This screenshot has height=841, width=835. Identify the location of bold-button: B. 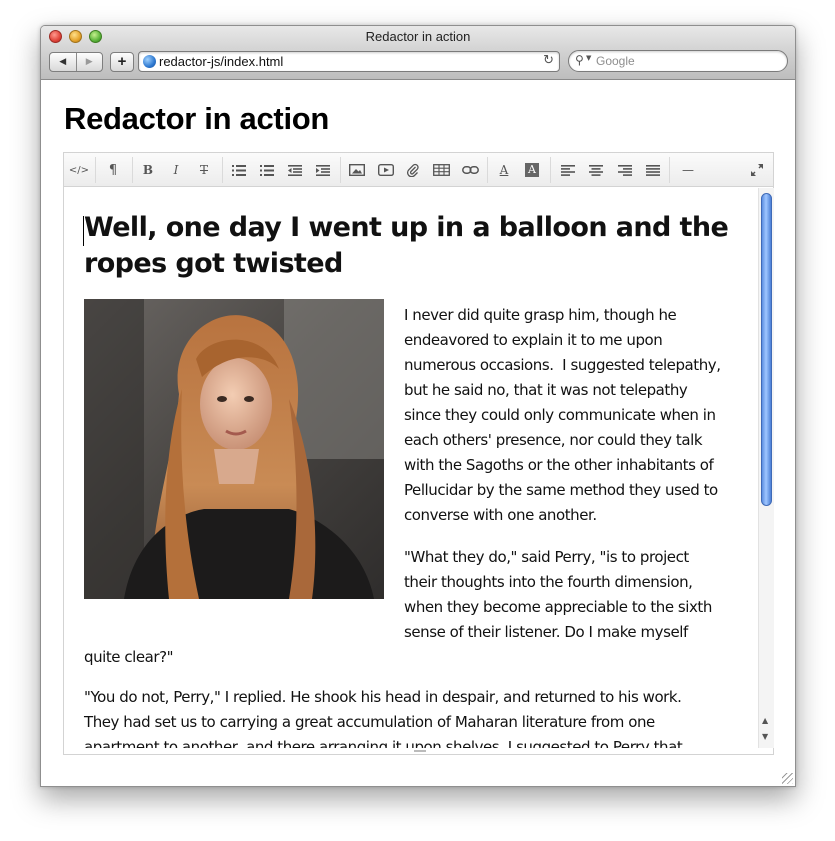
(148, 170).